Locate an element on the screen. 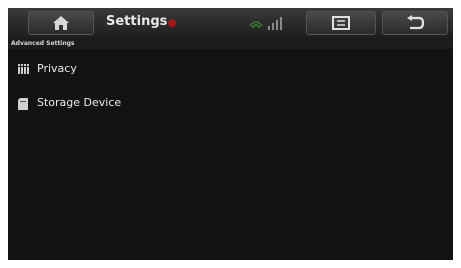  page-title: Settings is located at coordinates (137, 21).